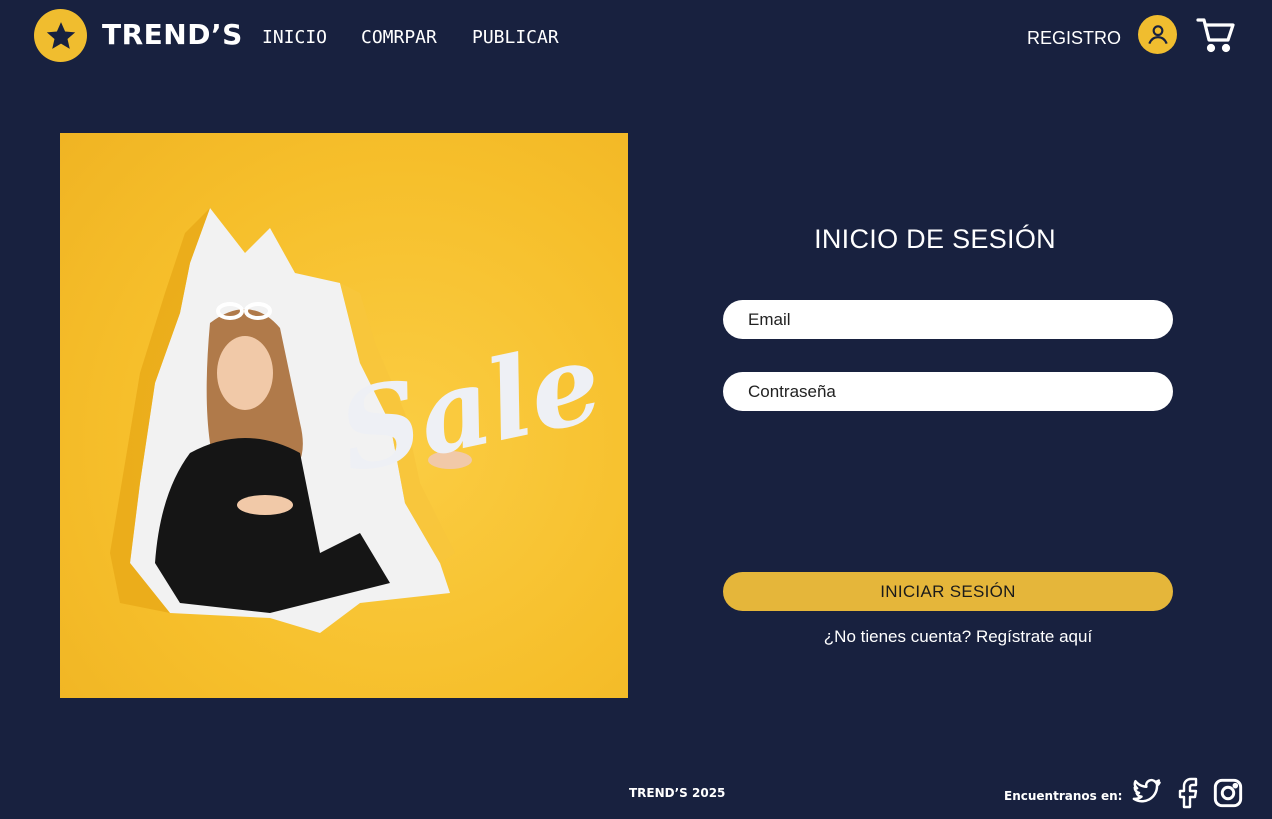 The width and height of the screenshot is (1272, 819). Describe the element at coordinates (1063, 796) in the screenshot. I see `footer-find-us: Encuentranos en:` at that location.